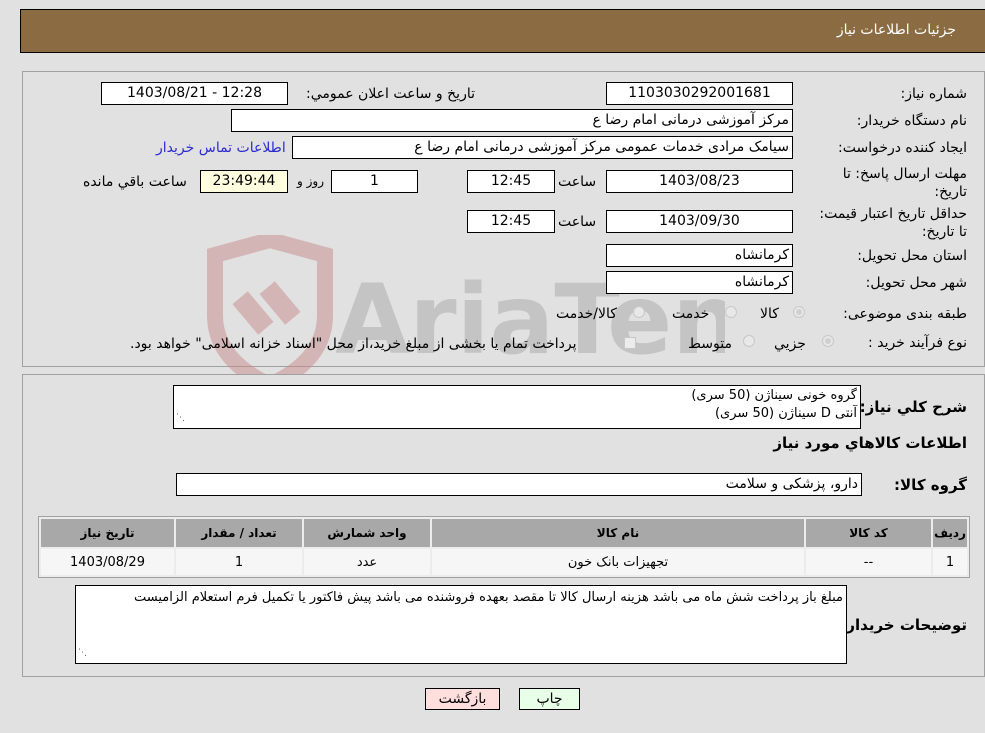  Describe the element at coordinates (639, 312) in the screenshot. I see `category-radio-goods-service` at that location.